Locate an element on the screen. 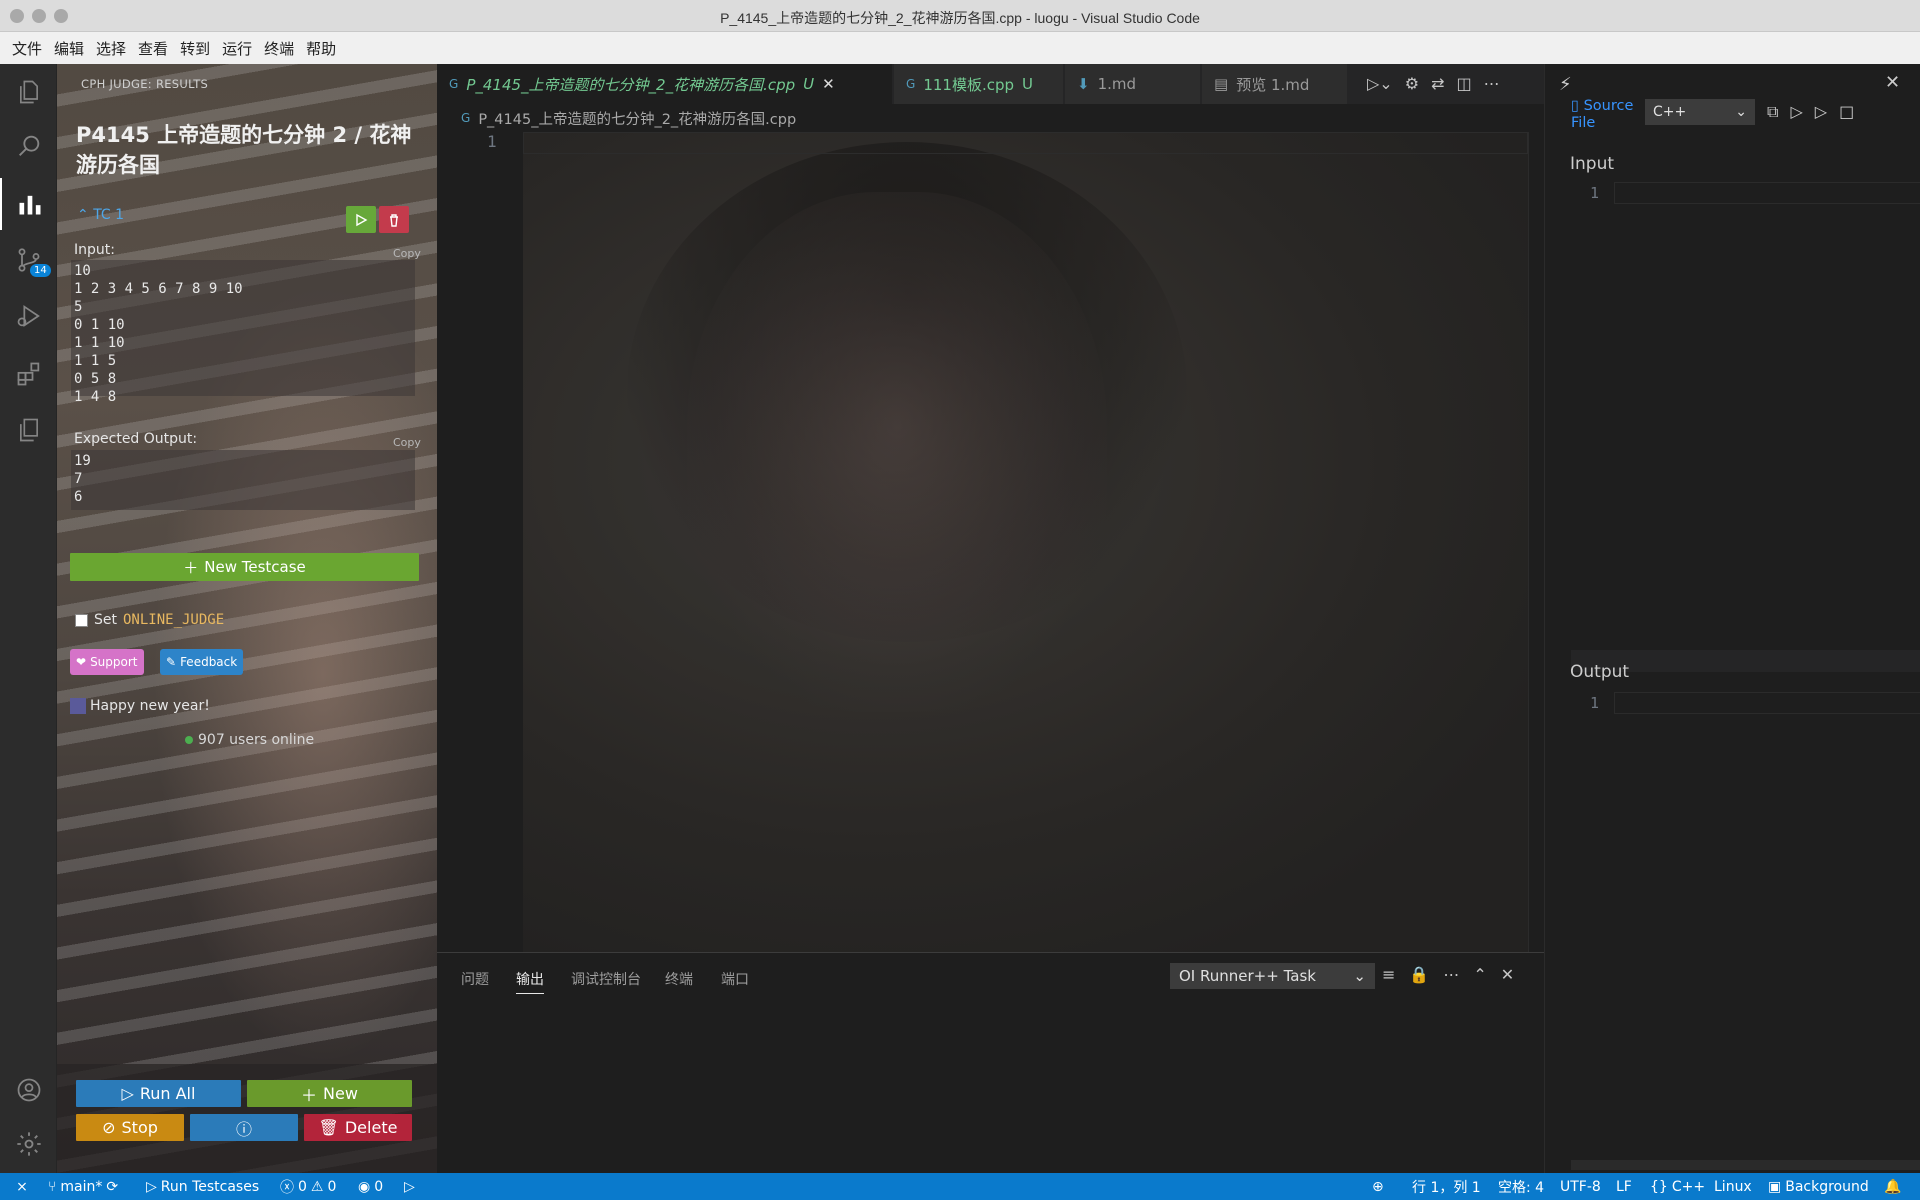  ports-indicator: ◉ 0 is located at coordinates (370, 1186).